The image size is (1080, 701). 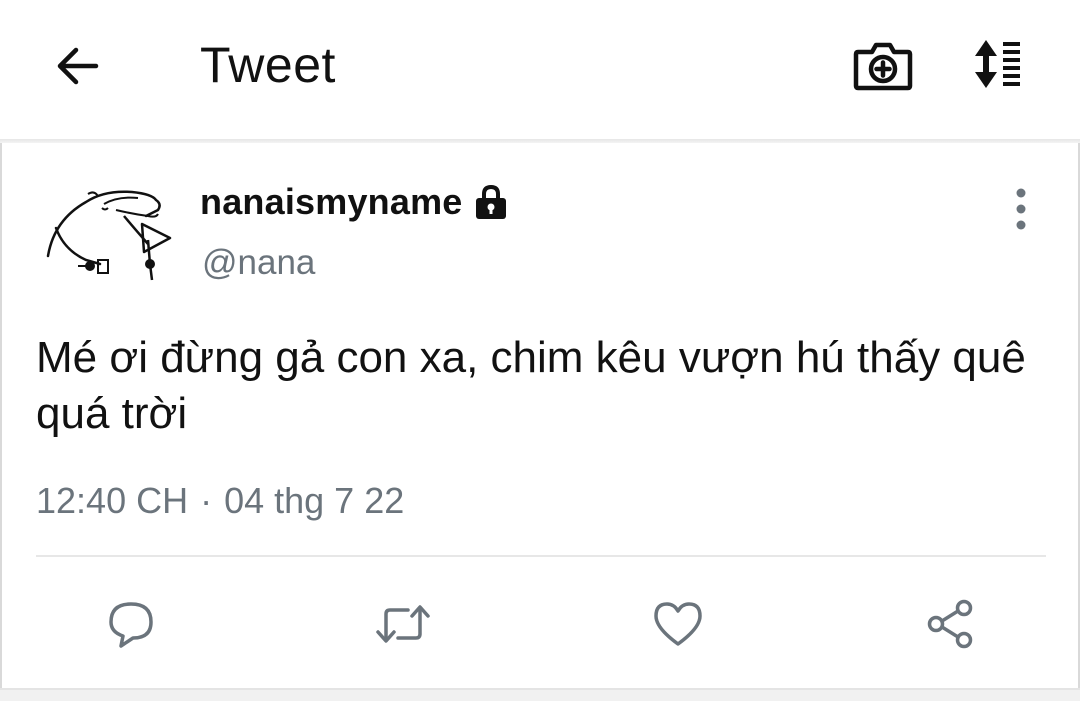 I want to click on retweet-button, so click(x=401, y=624).